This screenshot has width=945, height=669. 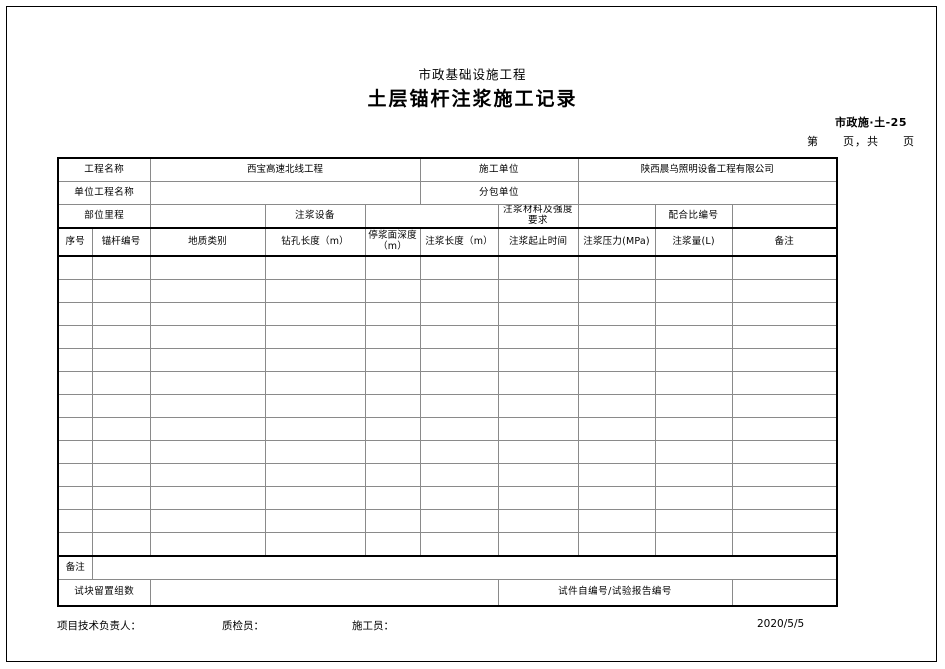 I want to click on cell-r11-c5, so click(x=392, y=498).